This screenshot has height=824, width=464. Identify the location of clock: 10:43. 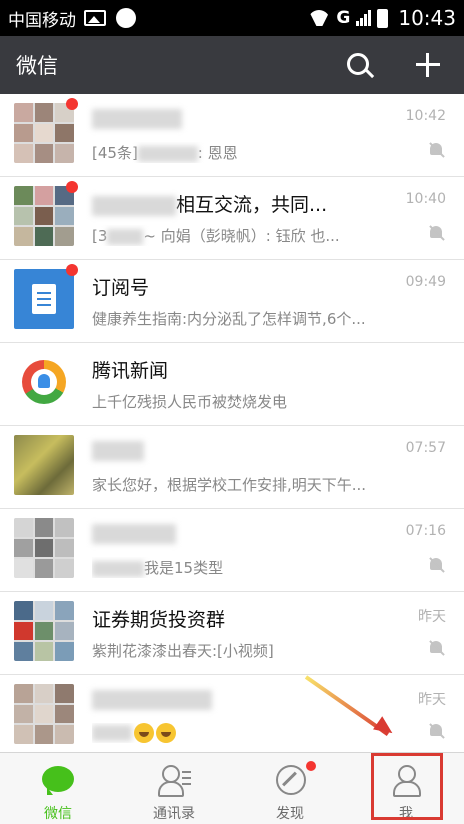
(427, 18).